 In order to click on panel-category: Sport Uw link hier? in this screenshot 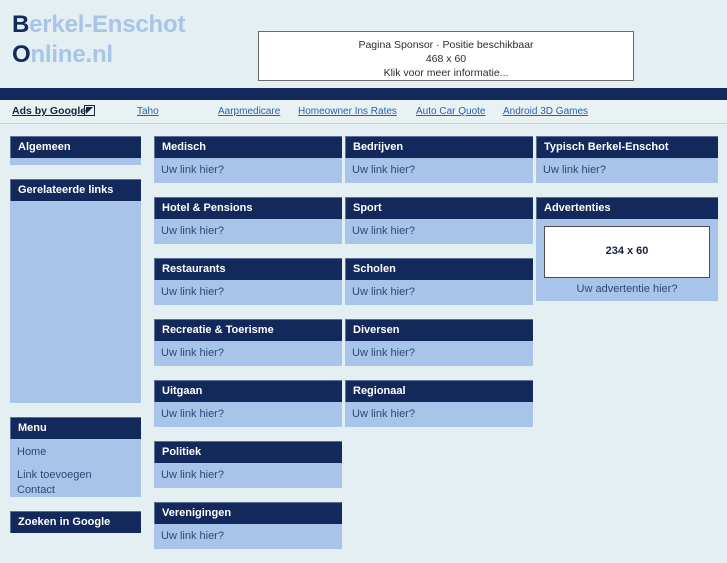, I will do `click(439, 220)`.